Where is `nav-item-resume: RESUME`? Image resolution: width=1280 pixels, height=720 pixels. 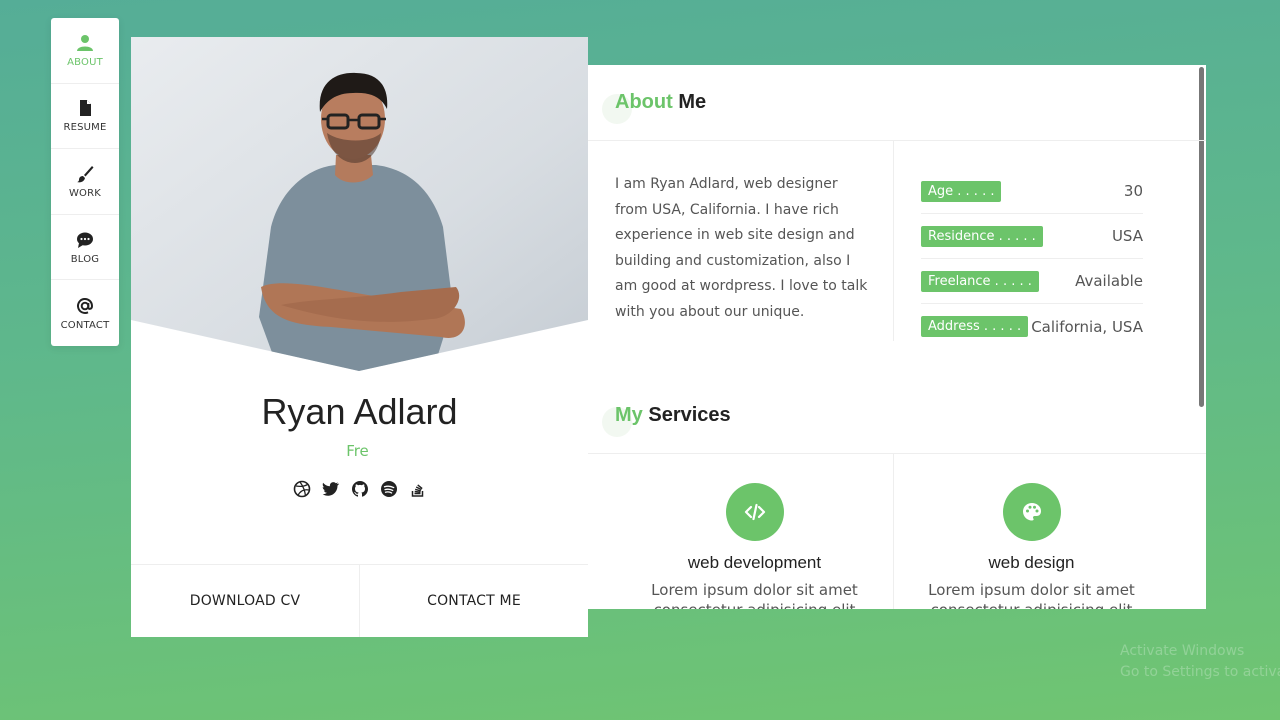
nav-item-resume: RESUME is located at coordinates (85, 117).